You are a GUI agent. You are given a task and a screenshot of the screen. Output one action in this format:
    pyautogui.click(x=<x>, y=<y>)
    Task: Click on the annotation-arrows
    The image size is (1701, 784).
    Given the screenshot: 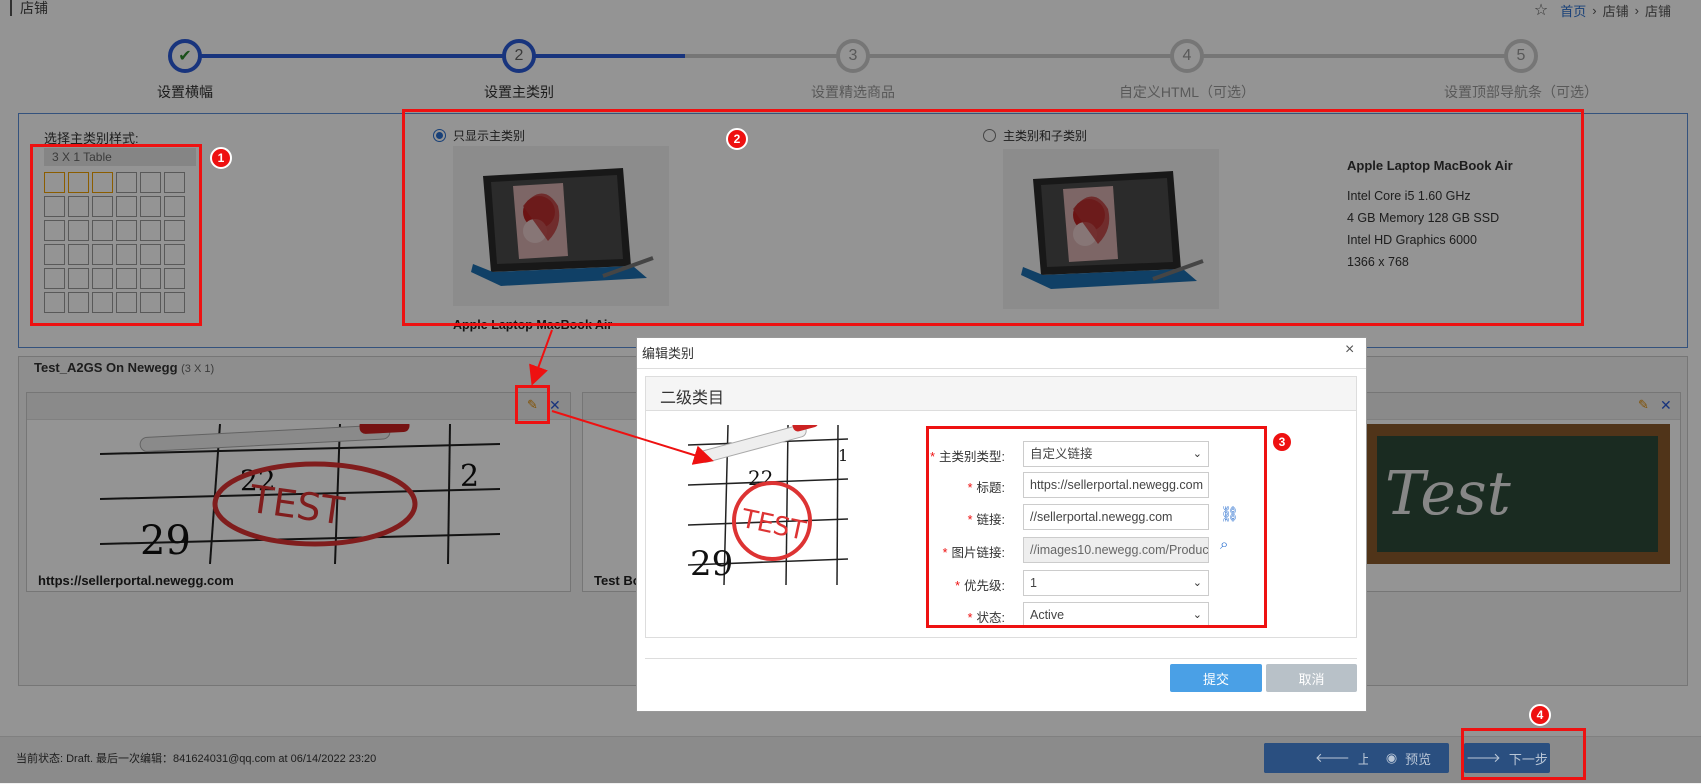 What is the action you would take?
    pyautogui.click(x=621, y=397)
    